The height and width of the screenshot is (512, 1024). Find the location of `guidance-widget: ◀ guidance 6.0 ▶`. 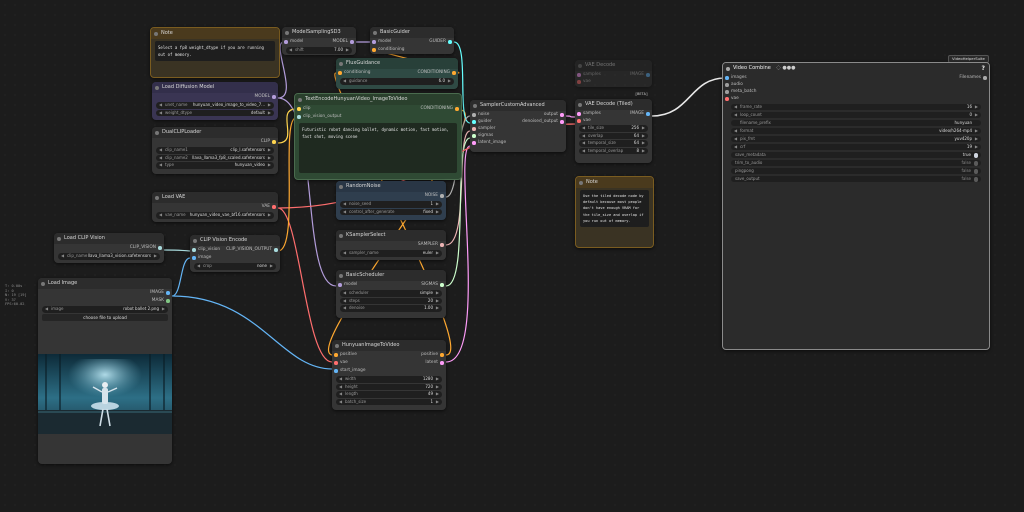

guidance-widget: ◀ guidance 6.0 ▶ is located at coordinates (397, 81).